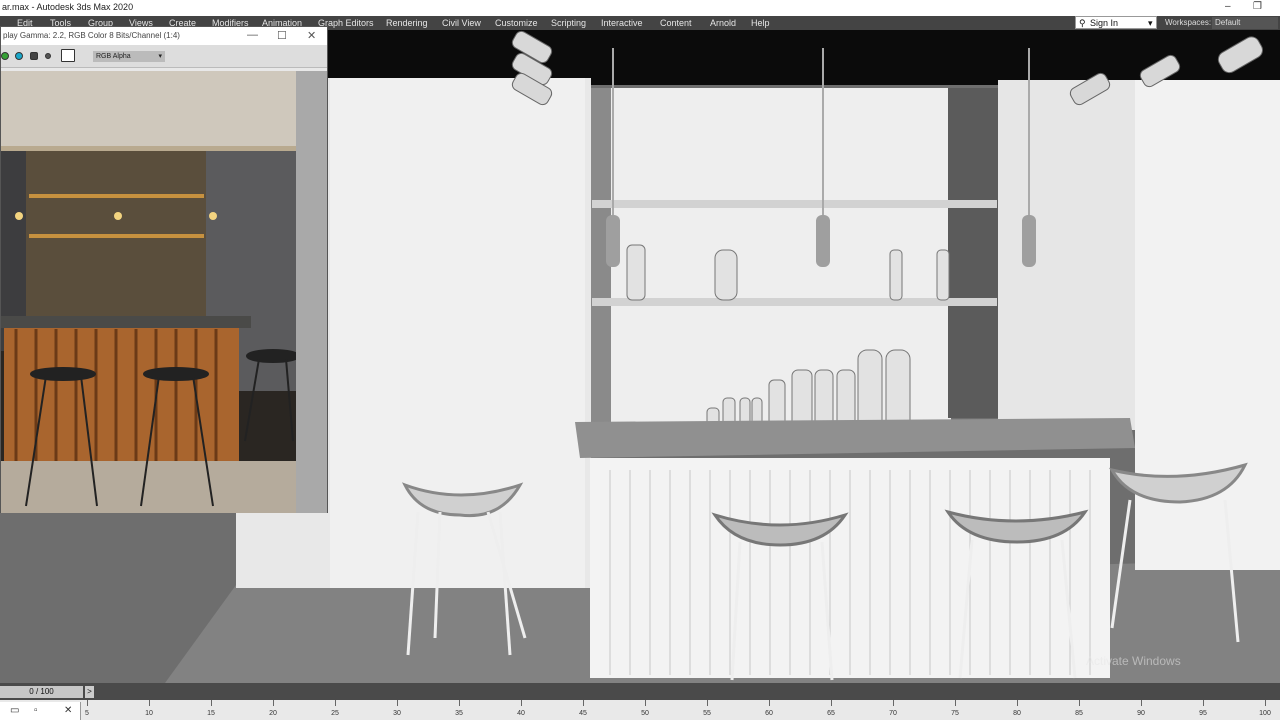 The width and height of the screenshot is (1280, 720). I want to click on menu-scripting: Scripting, so click(568, 23).